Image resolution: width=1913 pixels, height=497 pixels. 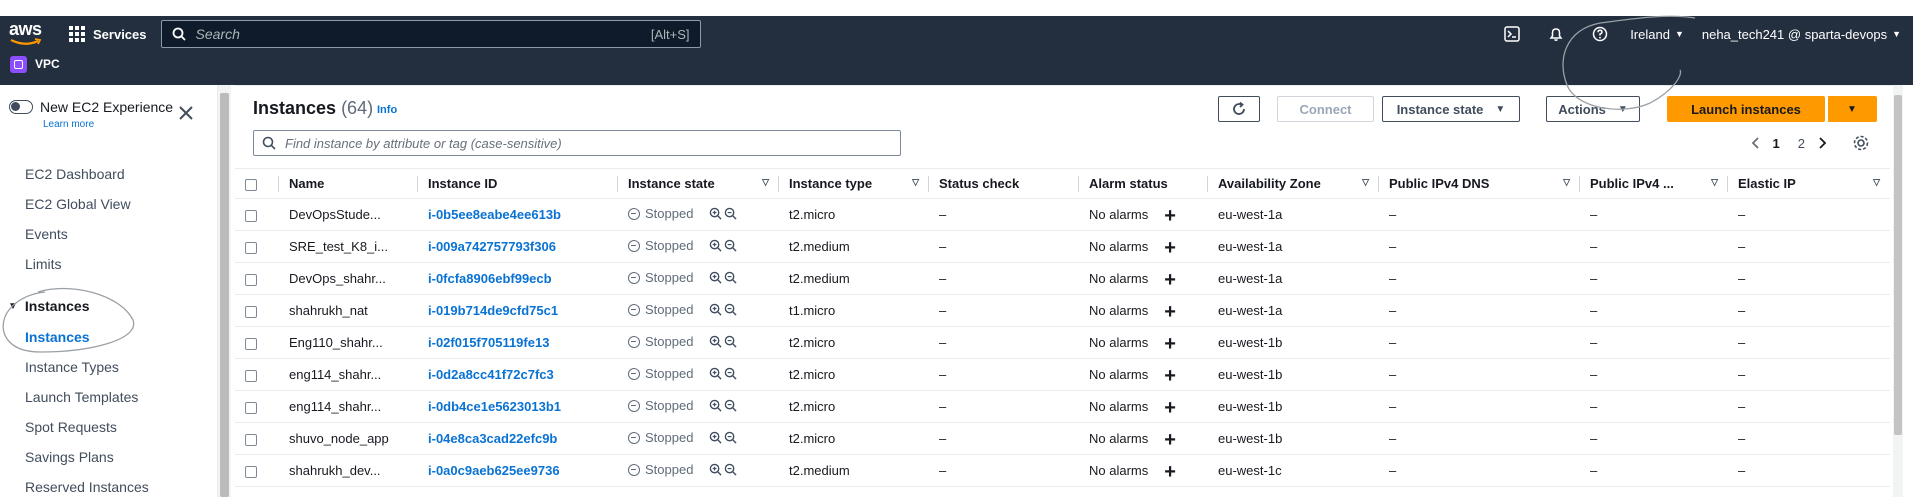 What do you see at coordinates (494, 470) in the screenshot?
I see `instance-id-link: i-0a0c9aeb625ee9736` at bounding box center [494, 470].